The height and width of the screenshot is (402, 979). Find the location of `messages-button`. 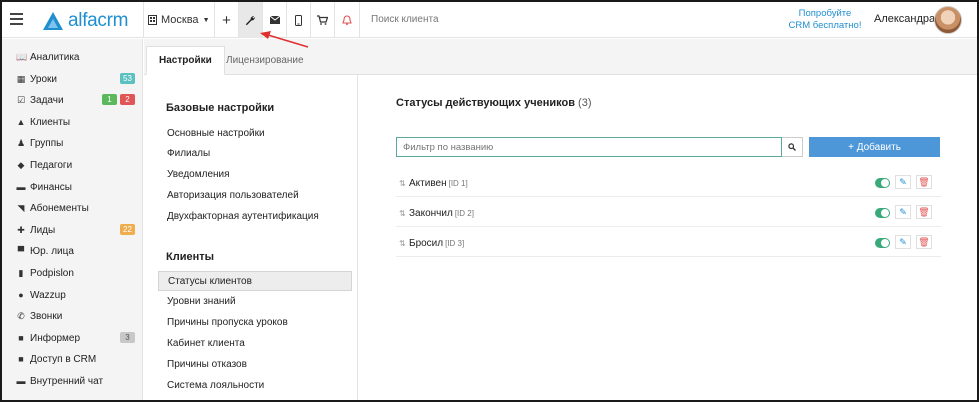

messages-button is located at coordinates (274, 20).